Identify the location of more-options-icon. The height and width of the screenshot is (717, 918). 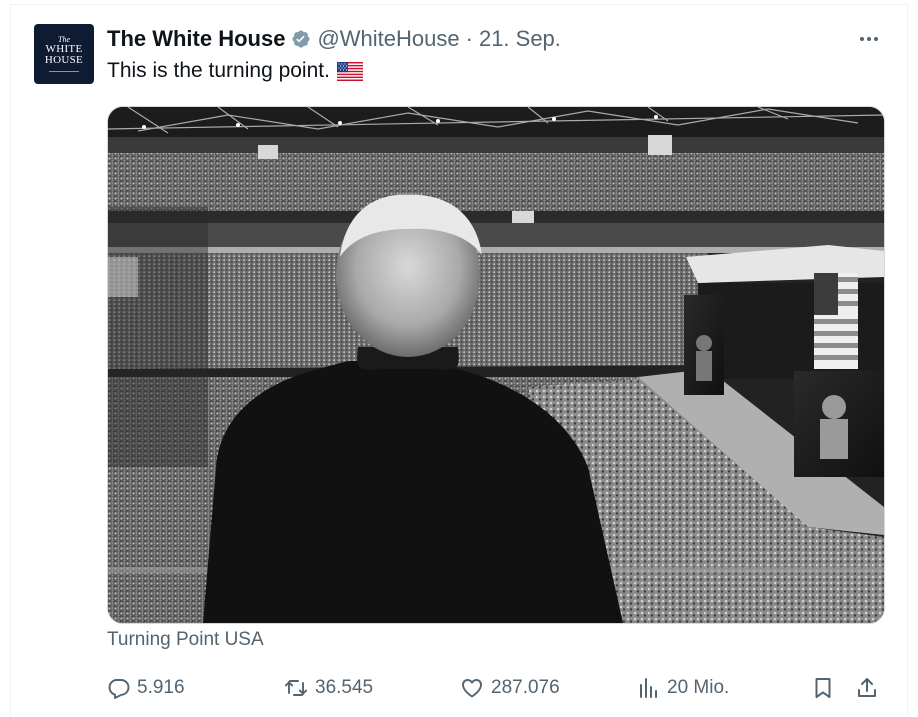
(869, 39).